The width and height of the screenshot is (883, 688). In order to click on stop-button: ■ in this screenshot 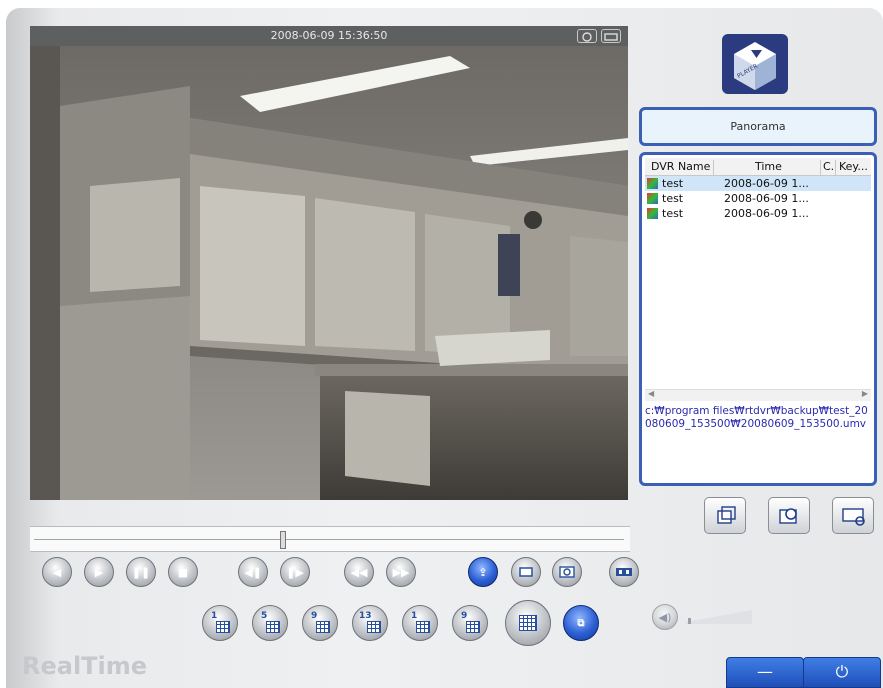, I will do `click(183, 572)`.